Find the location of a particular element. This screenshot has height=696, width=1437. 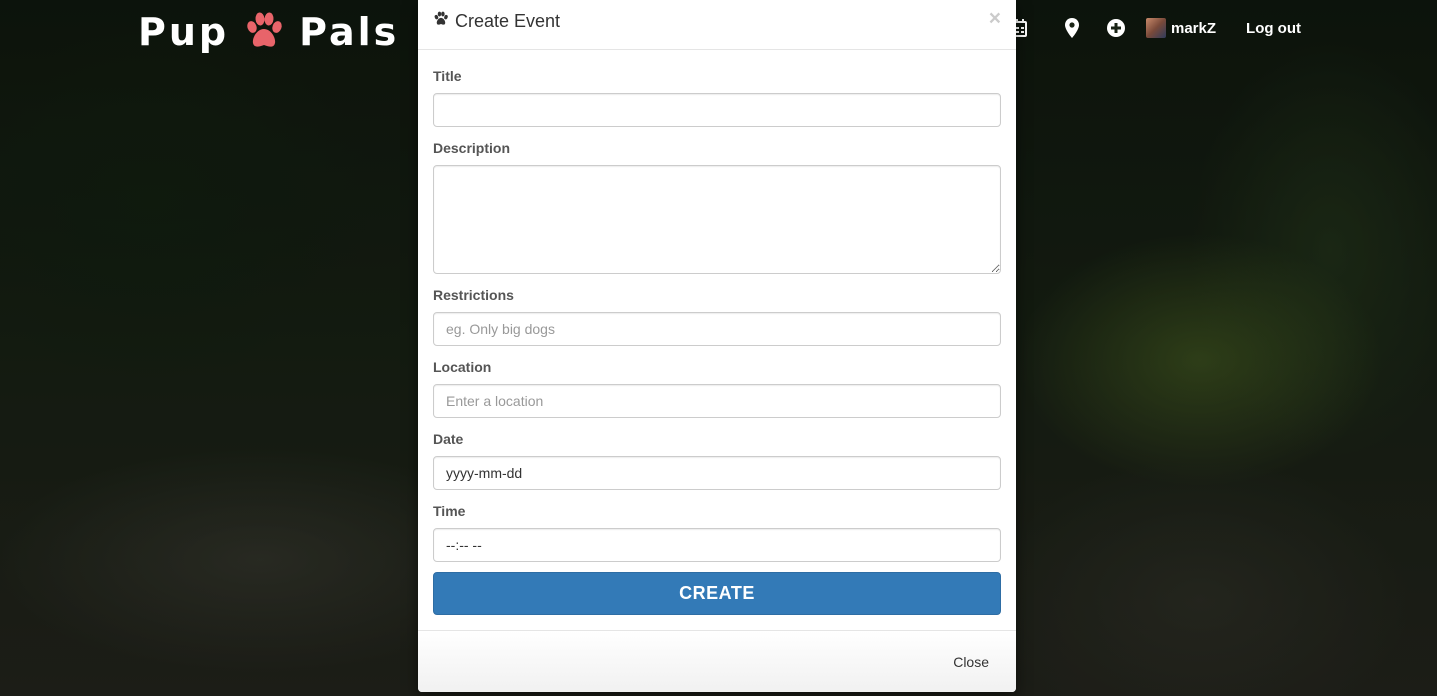

user-menu: markZ is located at coordinates (1181, 28).